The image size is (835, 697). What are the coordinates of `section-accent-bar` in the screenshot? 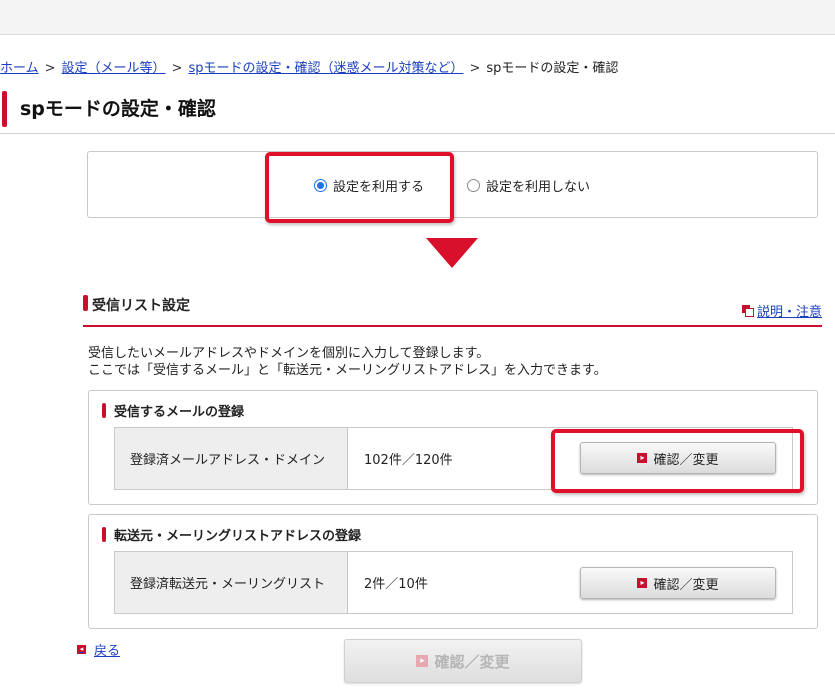 It's located at (85, 303).